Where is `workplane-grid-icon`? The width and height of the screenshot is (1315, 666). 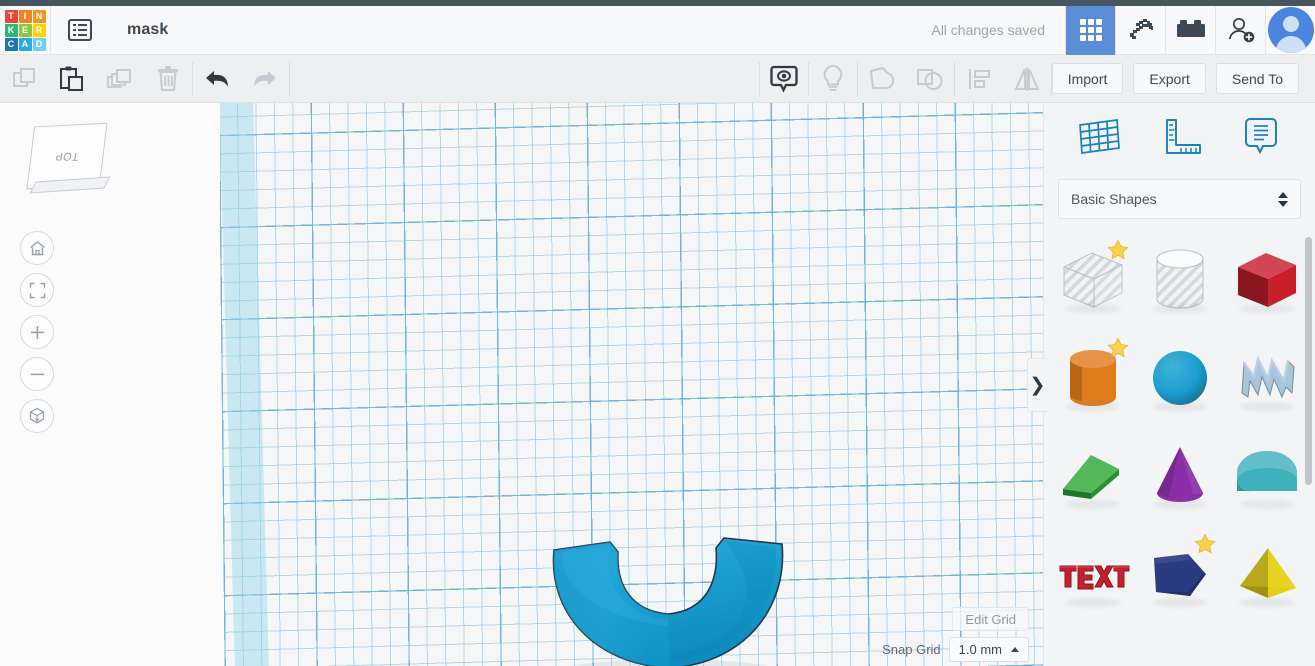
workplane-grid-icon is located at coordinates (1099, 136).